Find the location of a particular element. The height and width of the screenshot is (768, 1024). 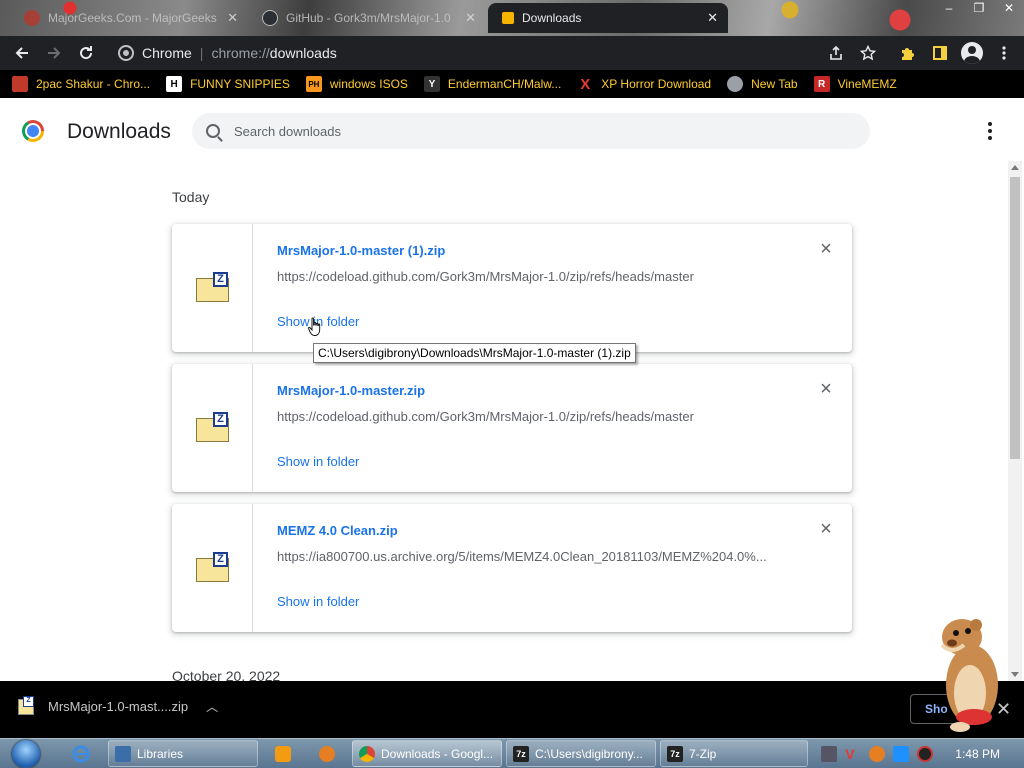

side-panel-icon is located at coordinates (940, 53).